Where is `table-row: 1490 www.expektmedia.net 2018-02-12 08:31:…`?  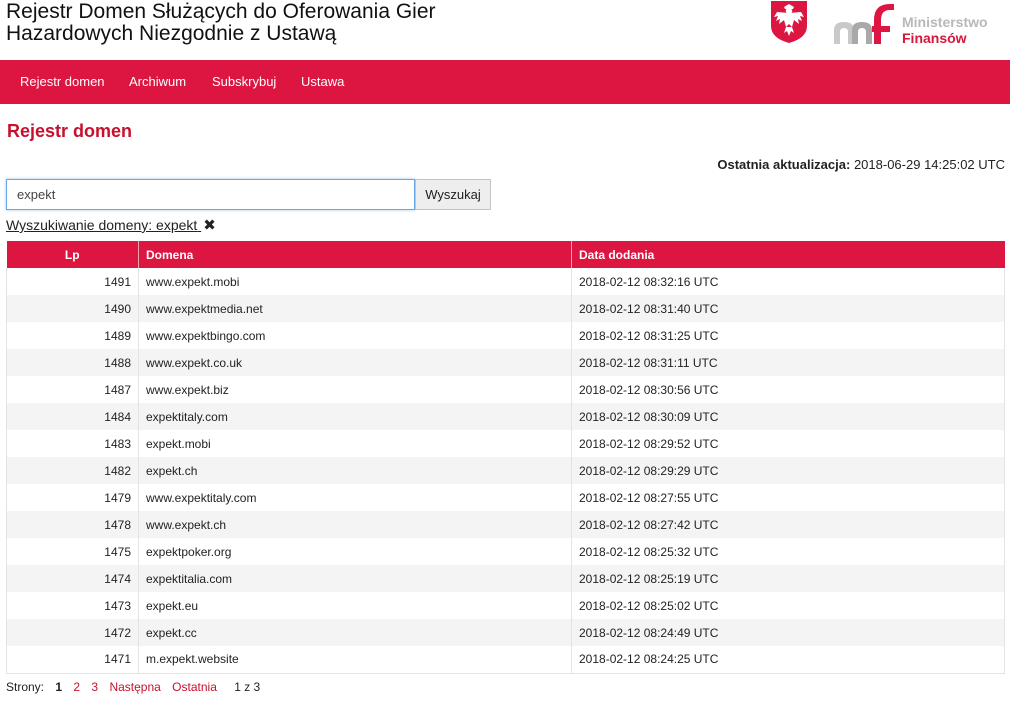 table-row: 1490 www.expektmedia.net 2018-02-12 08:31:… is located at coordinates (505, 308).